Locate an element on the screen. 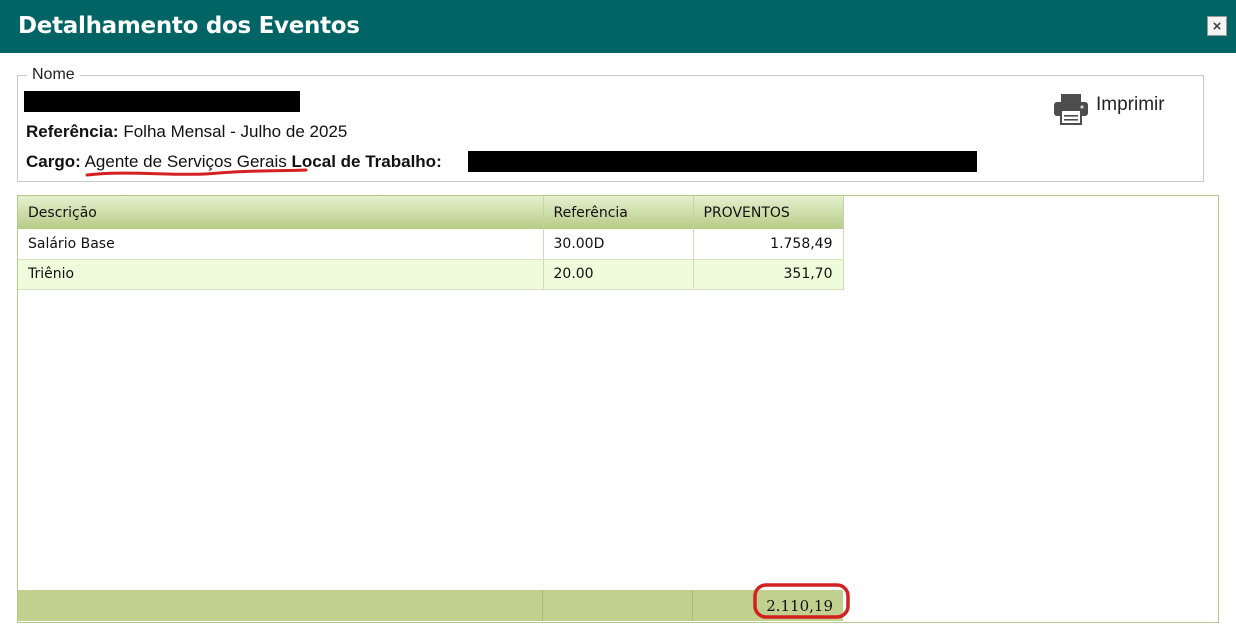 Image resolution: width=1236 pixels, height=625 pixels. print-label: Imprimir is located at coordinates (1130, 104).